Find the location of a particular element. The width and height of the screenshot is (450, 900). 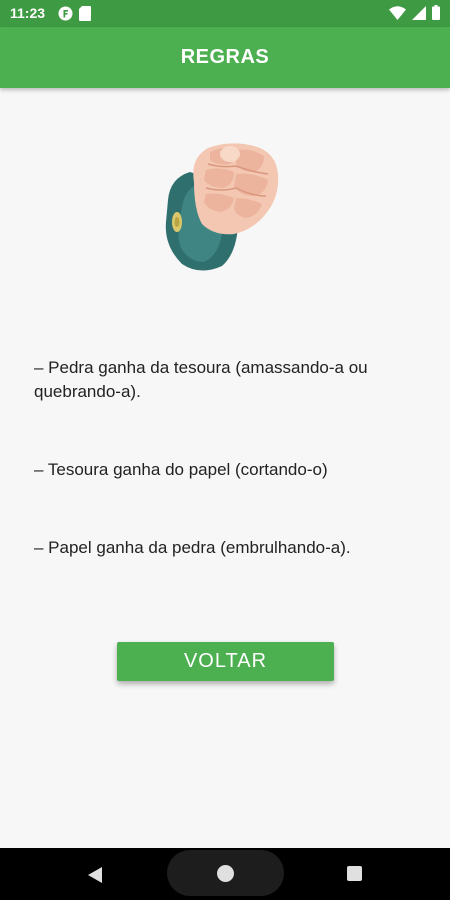

status-left-icons is located at coordinates (74, 13).